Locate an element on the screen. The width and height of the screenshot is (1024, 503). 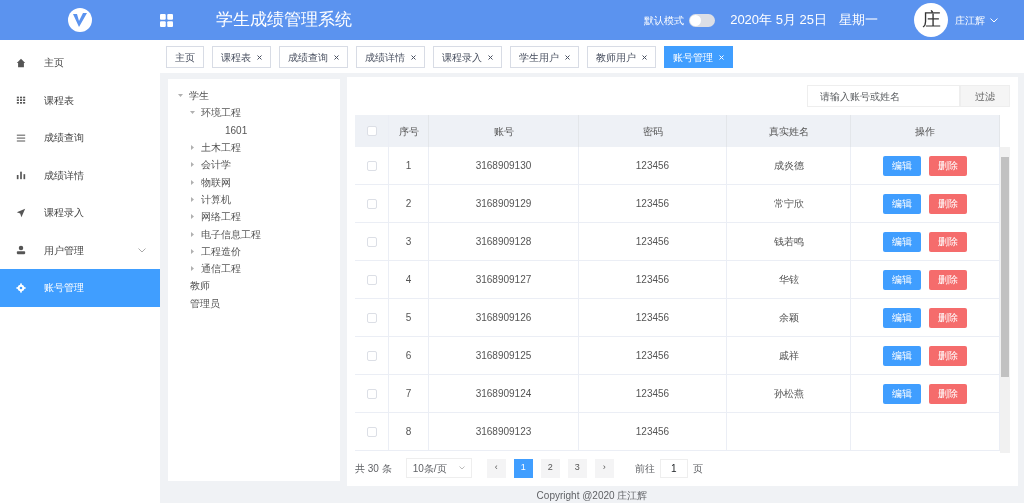
table-cell-text: 余颖 is located at coordinates (788, 318).